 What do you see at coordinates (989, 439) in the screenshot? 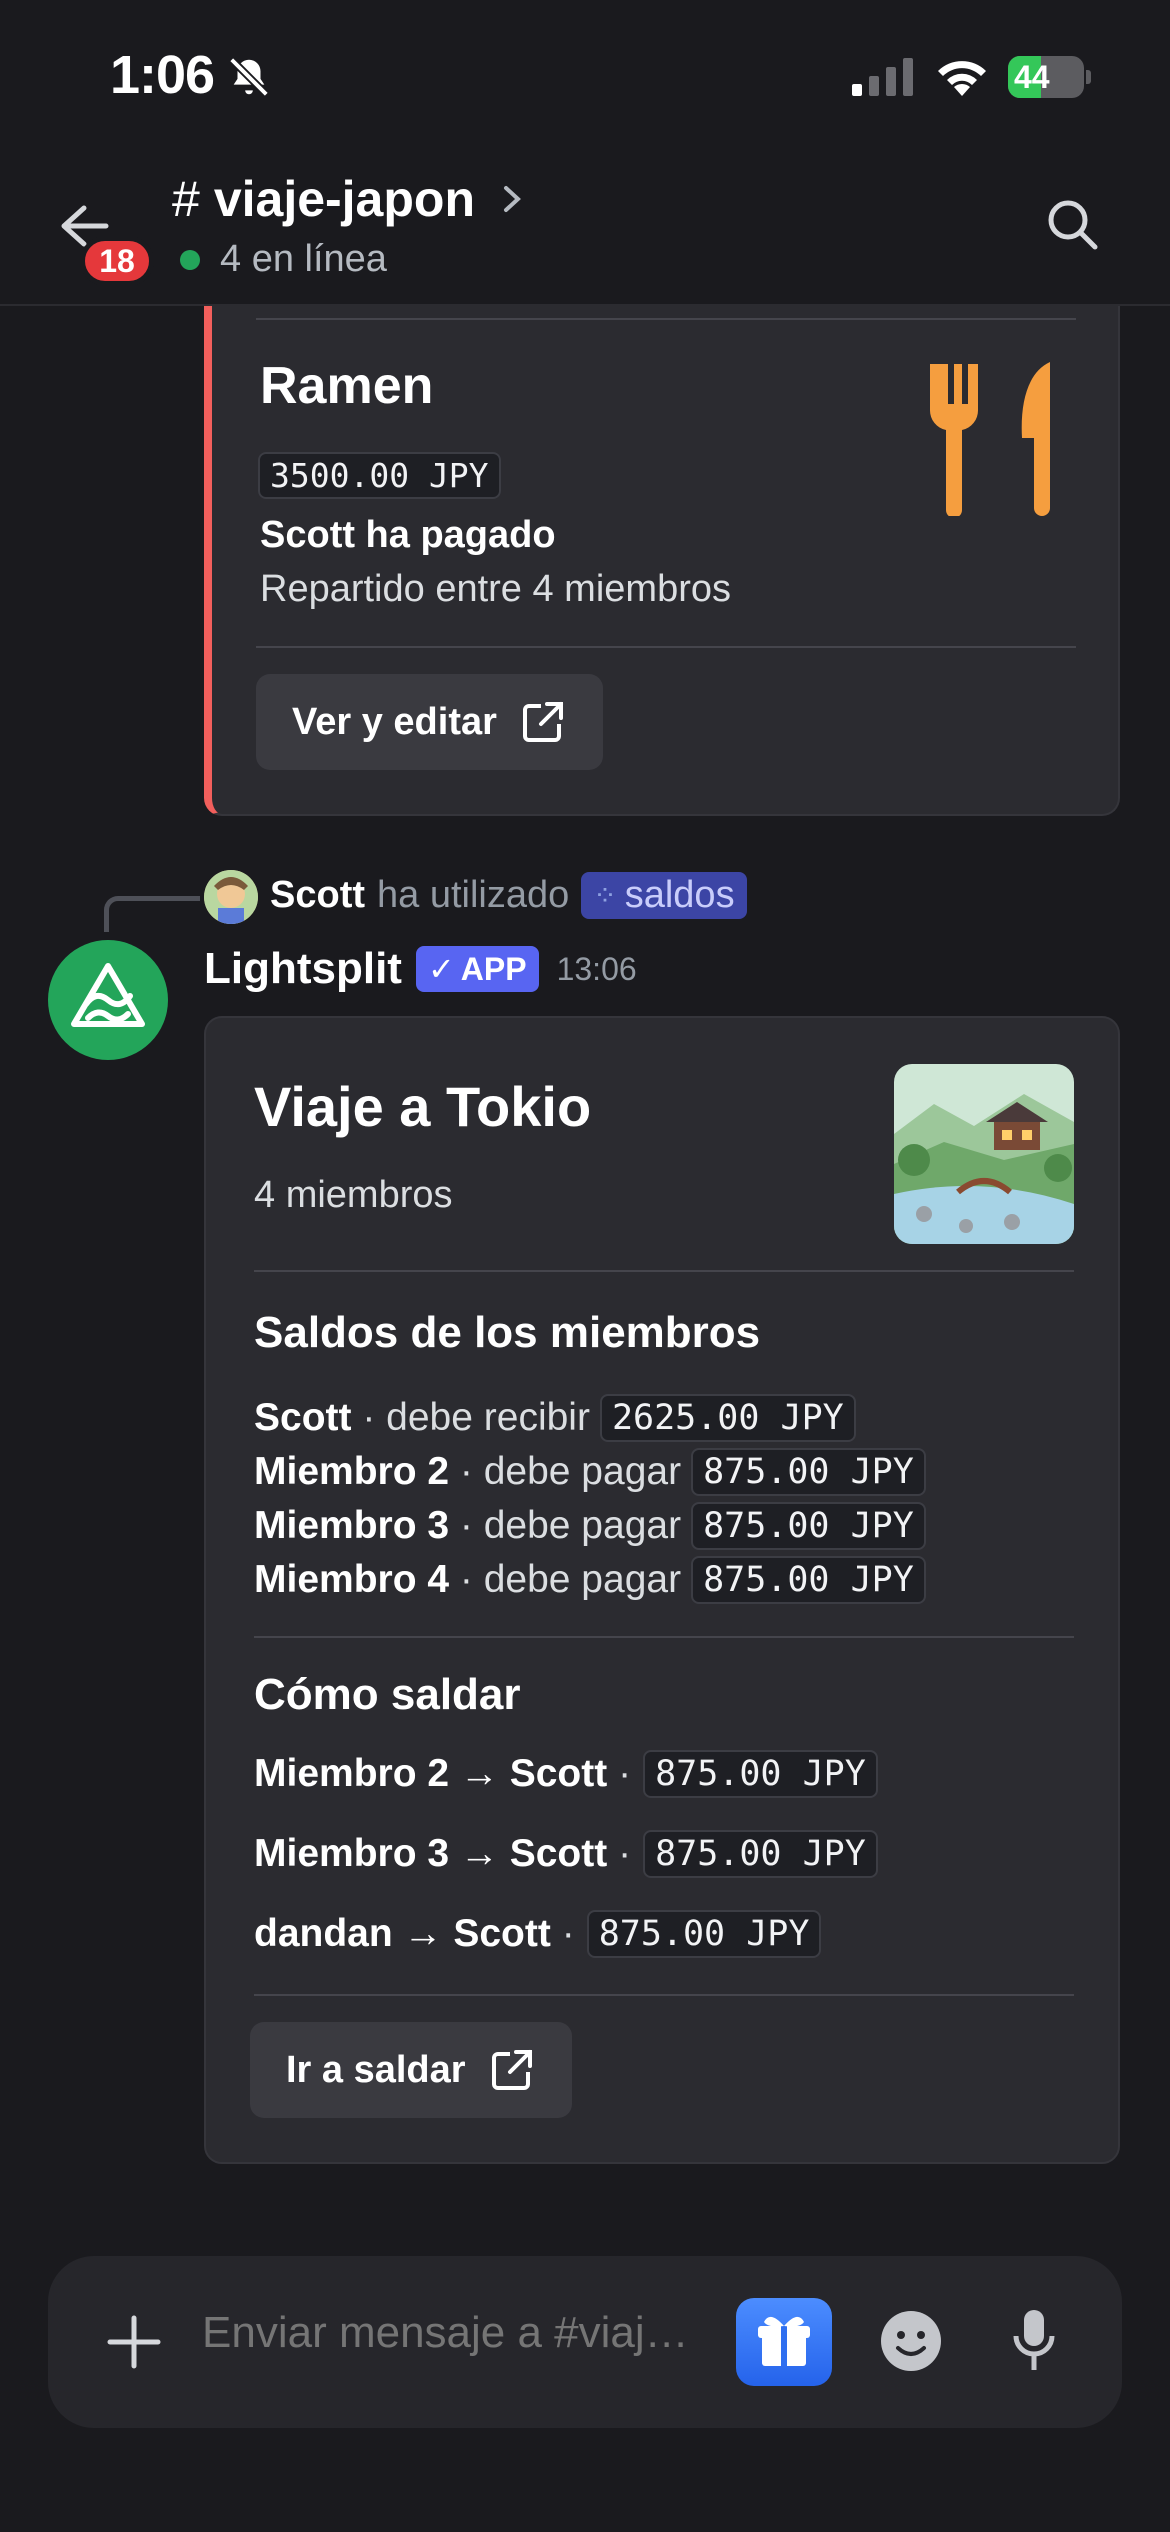
I see `fork-knife-icon` at bounding box center [989, 439].